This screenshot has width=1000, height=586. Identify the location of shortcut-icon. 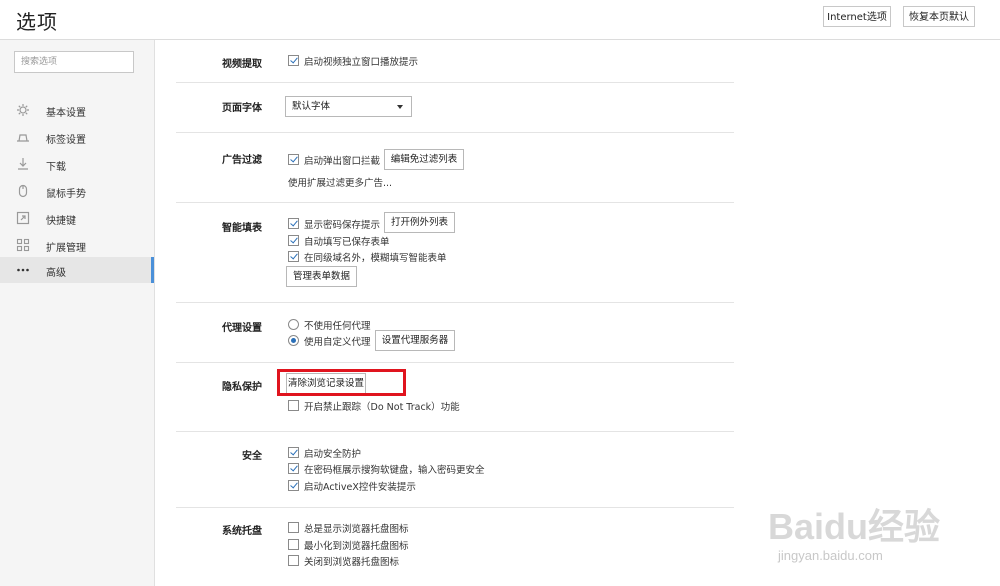
(23, 218).